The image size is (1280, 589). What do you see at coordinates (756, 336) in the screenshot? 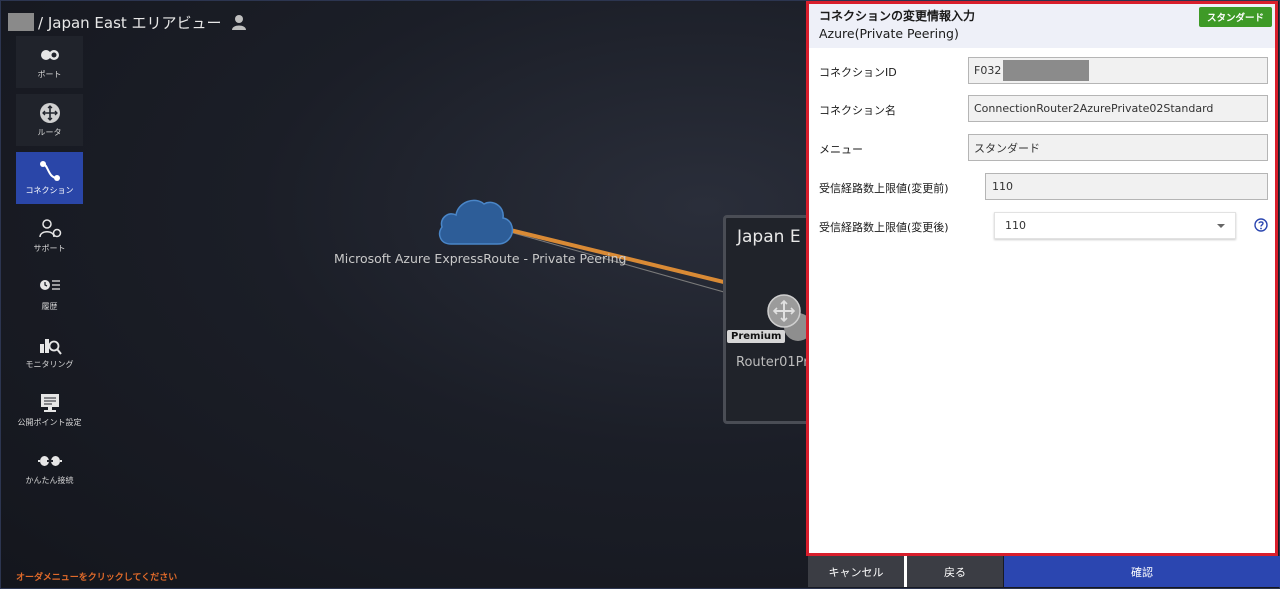
I see `premium-badge: Premium` at bounding box center [756, 336].